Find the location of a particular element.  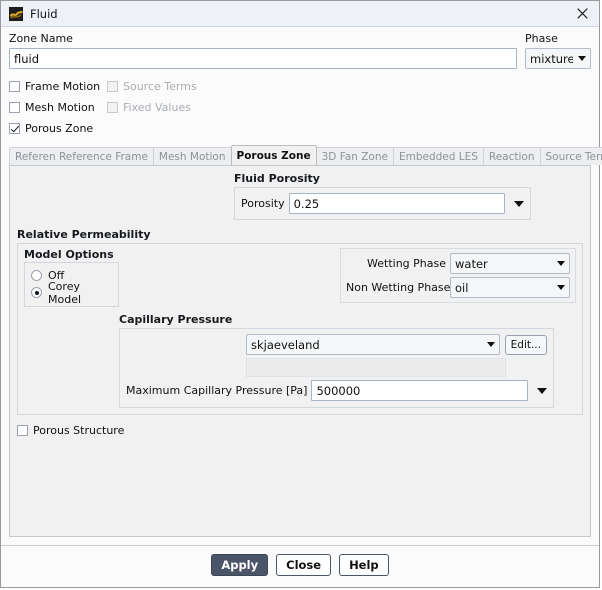

tab-source-terms: Source Terms is located at coordinates (570, 156).